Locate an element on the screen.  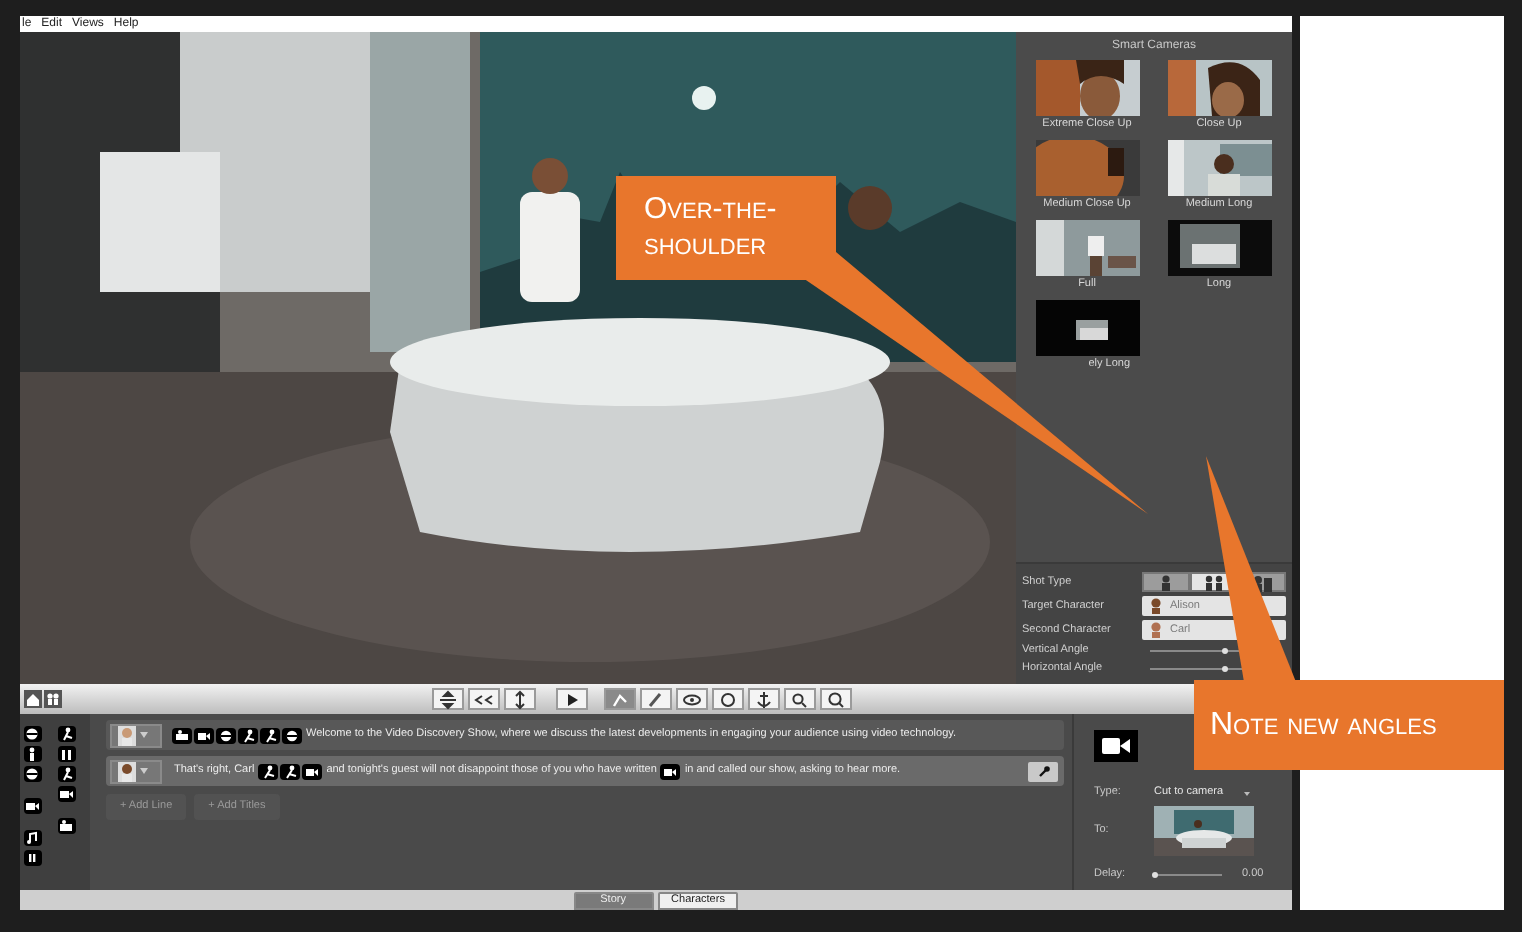
move-arrows-icon is located at coordinates (448, 699).